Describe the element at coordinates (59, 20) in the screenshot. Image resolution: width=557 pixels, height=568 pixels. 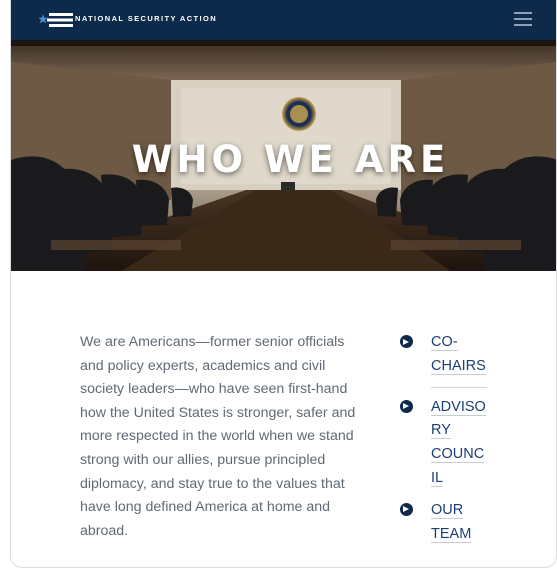
I see `flag-stars-icon` at that location.